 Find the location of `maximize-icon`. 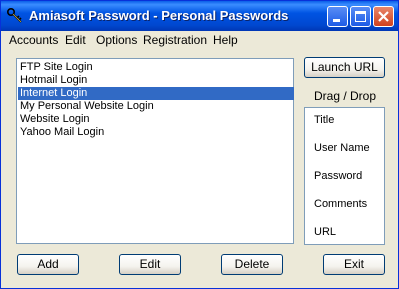

maximize-icon is located at coordinates (360, 16).